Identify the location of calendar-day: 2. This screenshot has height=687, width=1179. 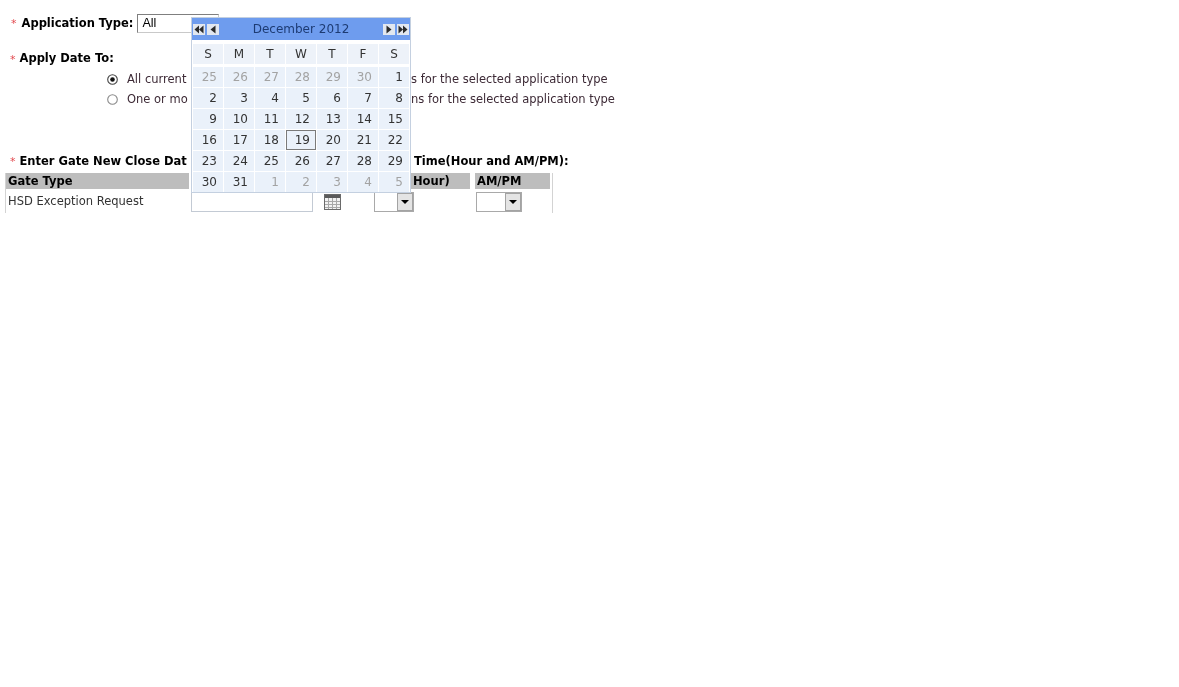
(208, 98).